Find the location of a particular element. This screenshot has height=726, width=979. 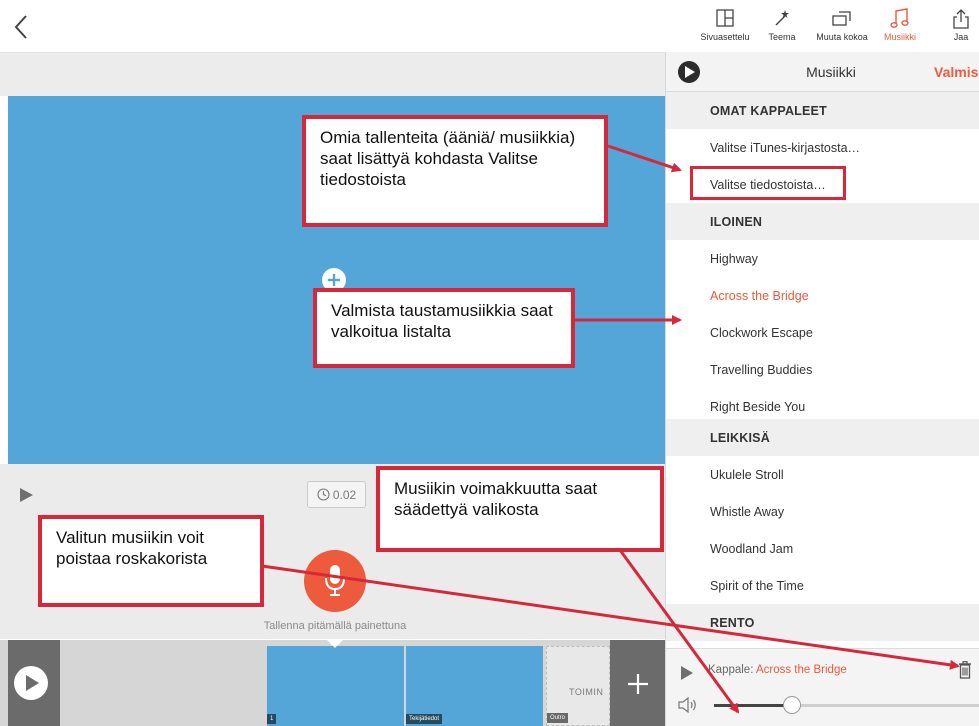

trash-icon is located at coordinates (965, 670).